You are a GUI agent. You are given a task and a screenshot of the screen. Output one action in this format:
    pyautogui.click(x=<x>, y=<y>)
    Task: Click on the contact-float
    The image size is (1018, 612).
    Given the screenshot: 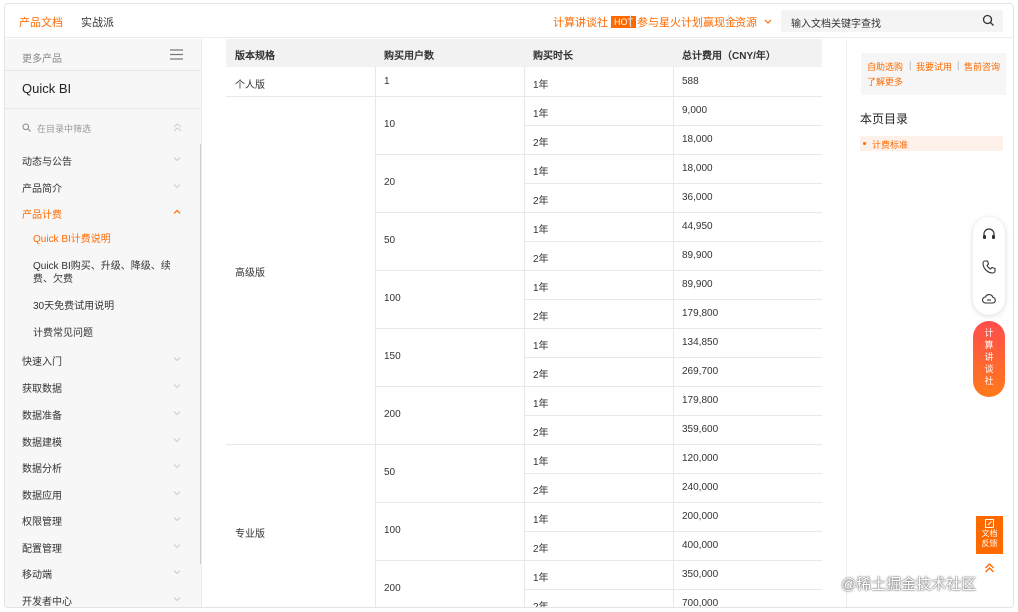 What is the action you would take?
    pyautogui.click(x=989, y=266)
    